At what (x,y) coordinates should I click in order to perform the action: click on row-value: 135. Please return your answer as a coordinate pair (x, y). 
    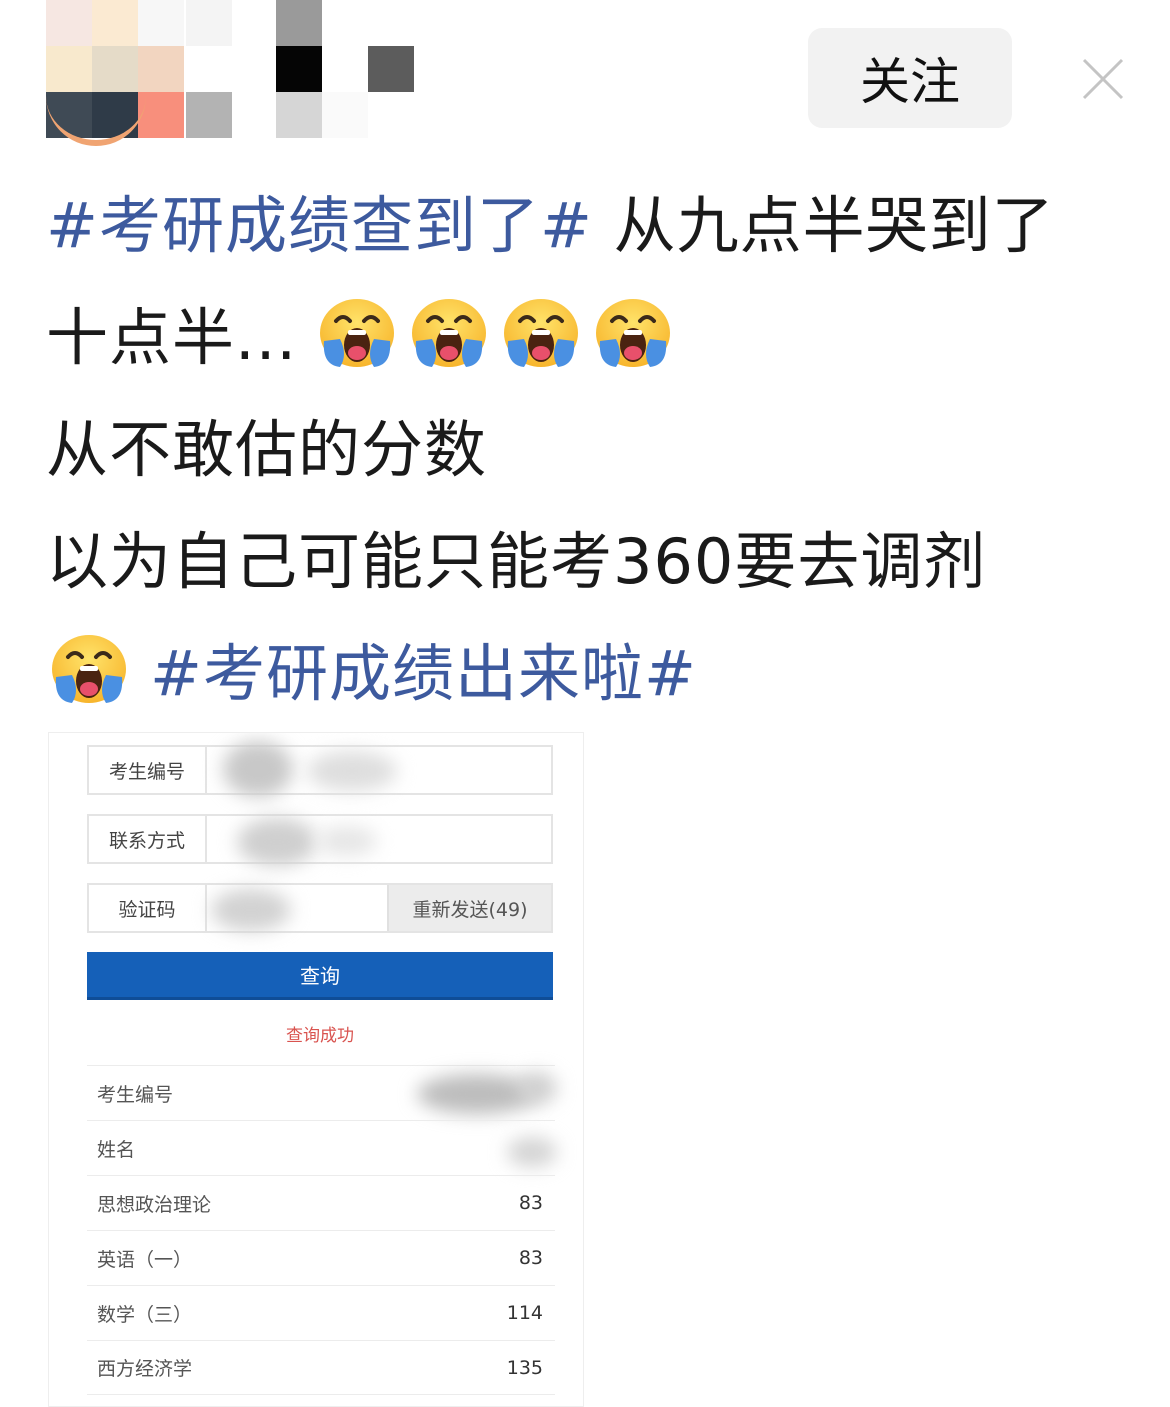
    Looking at the image, I should click on (524, 1367).